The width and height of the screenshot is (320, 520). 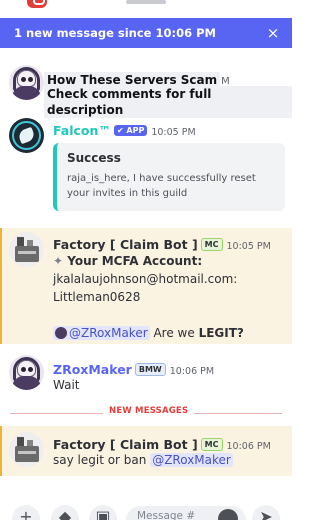 What do you see at coordinates (130, 130) in the screenshot?
I see `app-badge: ✔ APP` at bounding box center [130, 130].